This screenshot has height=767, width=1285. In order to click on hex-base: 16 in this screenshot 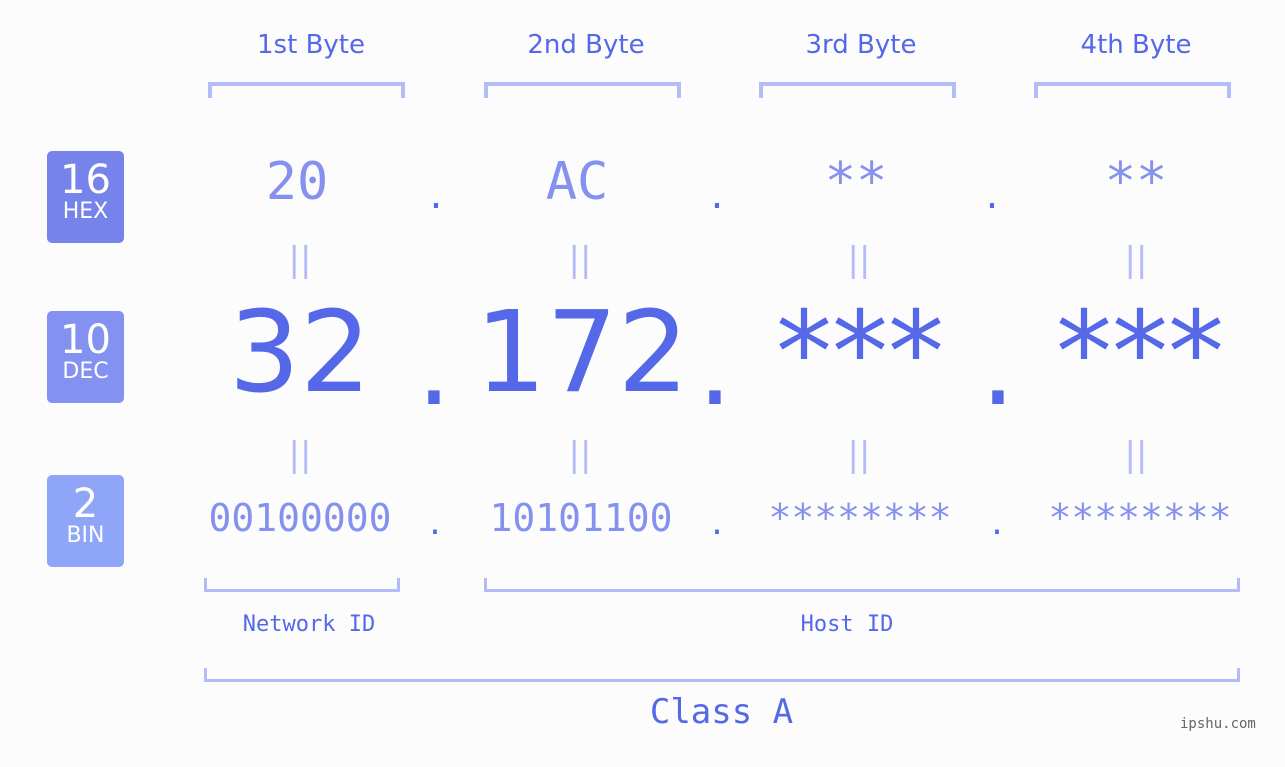, I will do `click(85, 180)`.